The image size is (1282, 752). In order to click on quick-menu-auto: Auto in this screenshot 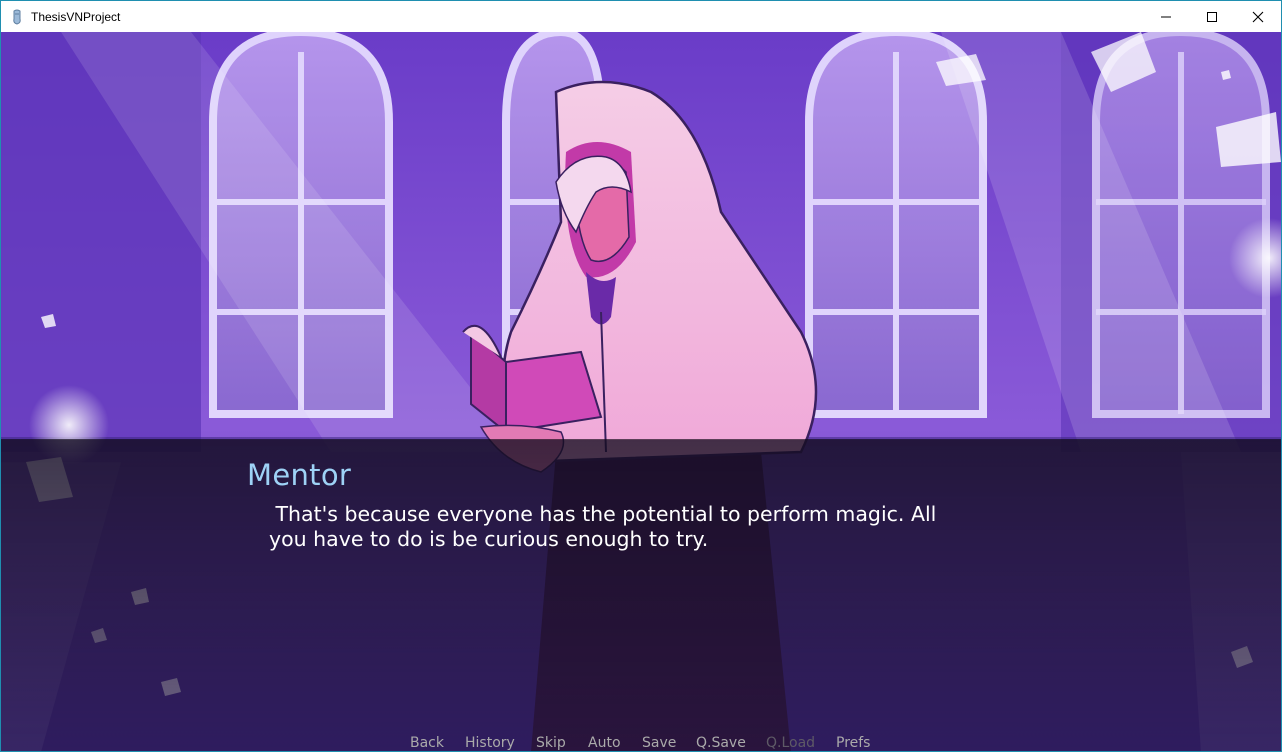, I will do `click(604, 743)`.